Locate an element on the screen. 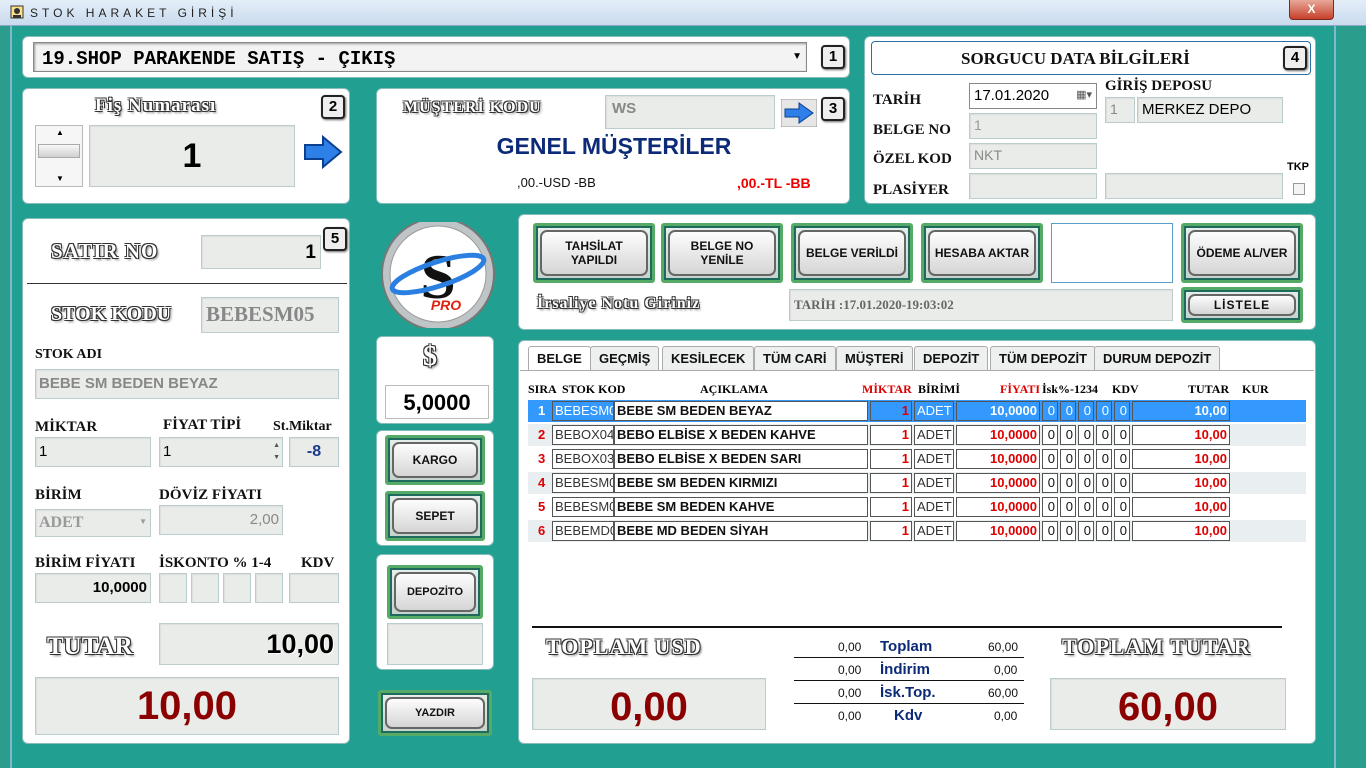  iskonto-3-field is located at coordinates (237, 588).